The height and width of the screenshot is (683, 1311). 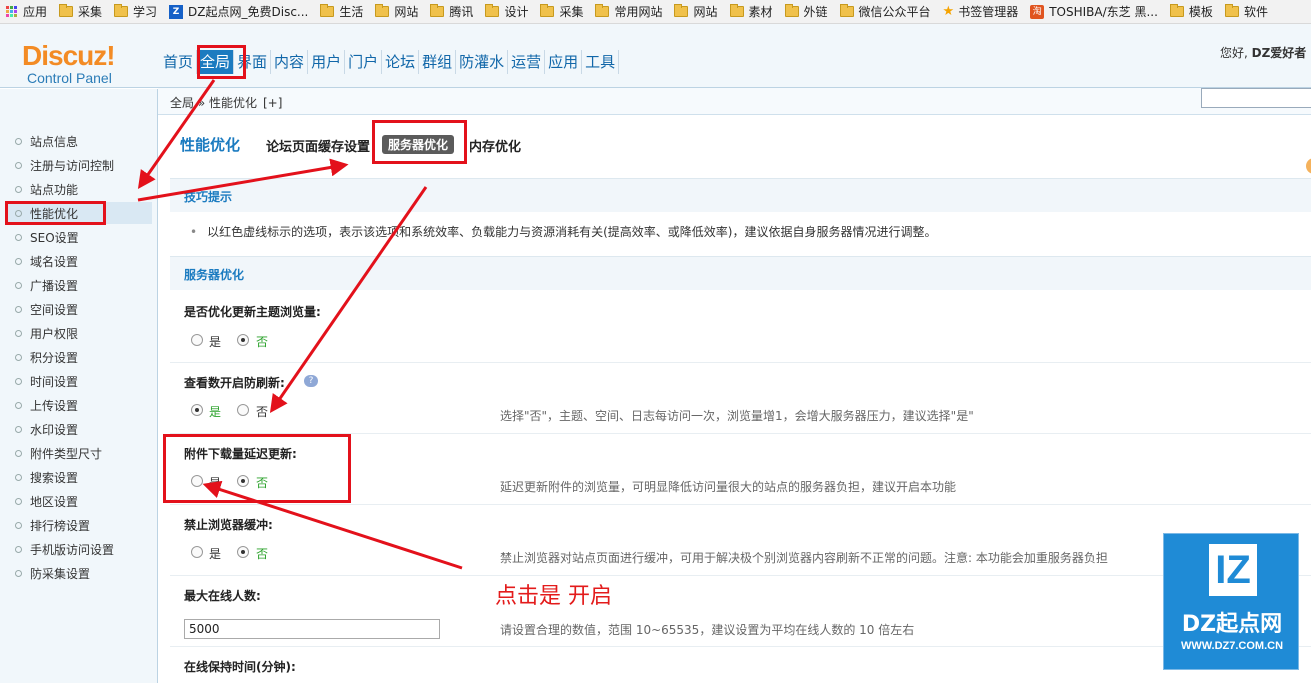 I want to click on bookmark-folder: 微信公众平台, so click(x=885, y=11).